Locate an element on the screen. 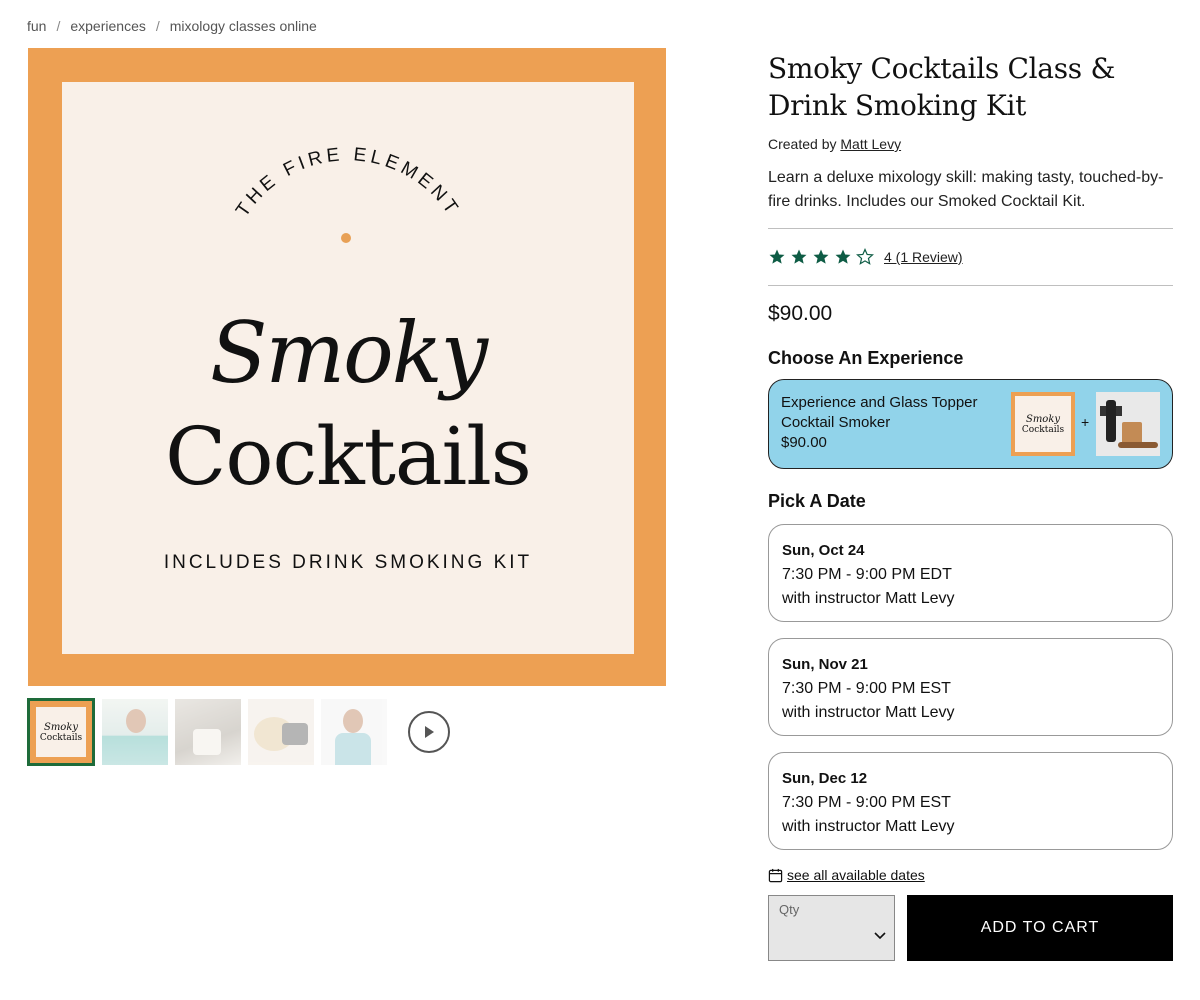 The height and width of the screenshot is (1000, 1200). thumbnail-1-word1: Smoky is located at coordinates (61, 727).